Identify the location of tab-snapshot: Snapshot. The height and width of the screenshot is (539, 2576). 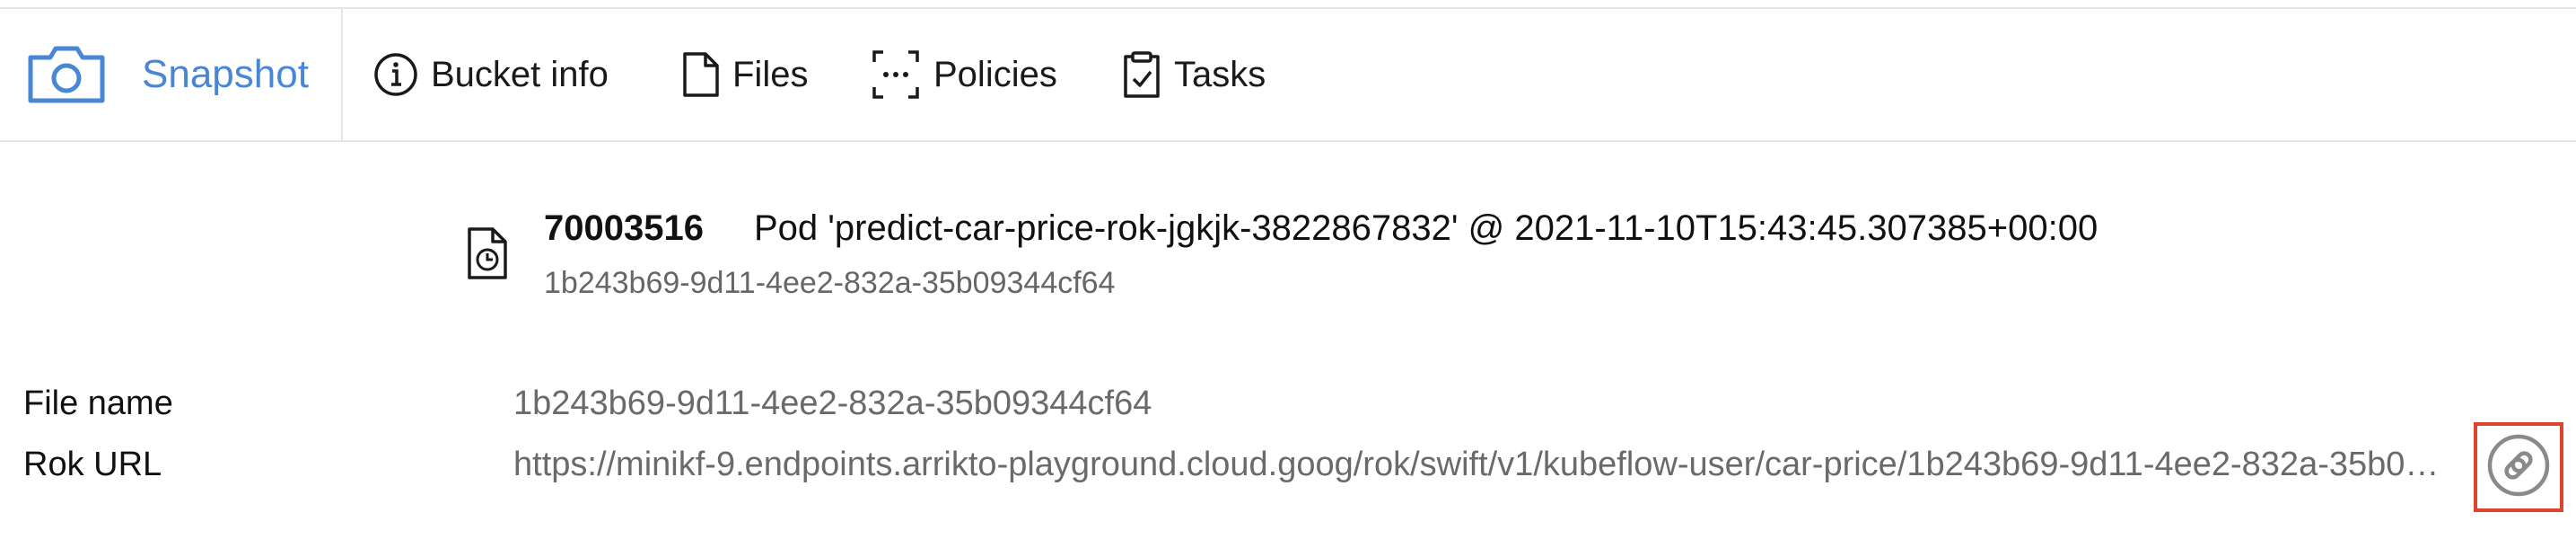
(185, 74).